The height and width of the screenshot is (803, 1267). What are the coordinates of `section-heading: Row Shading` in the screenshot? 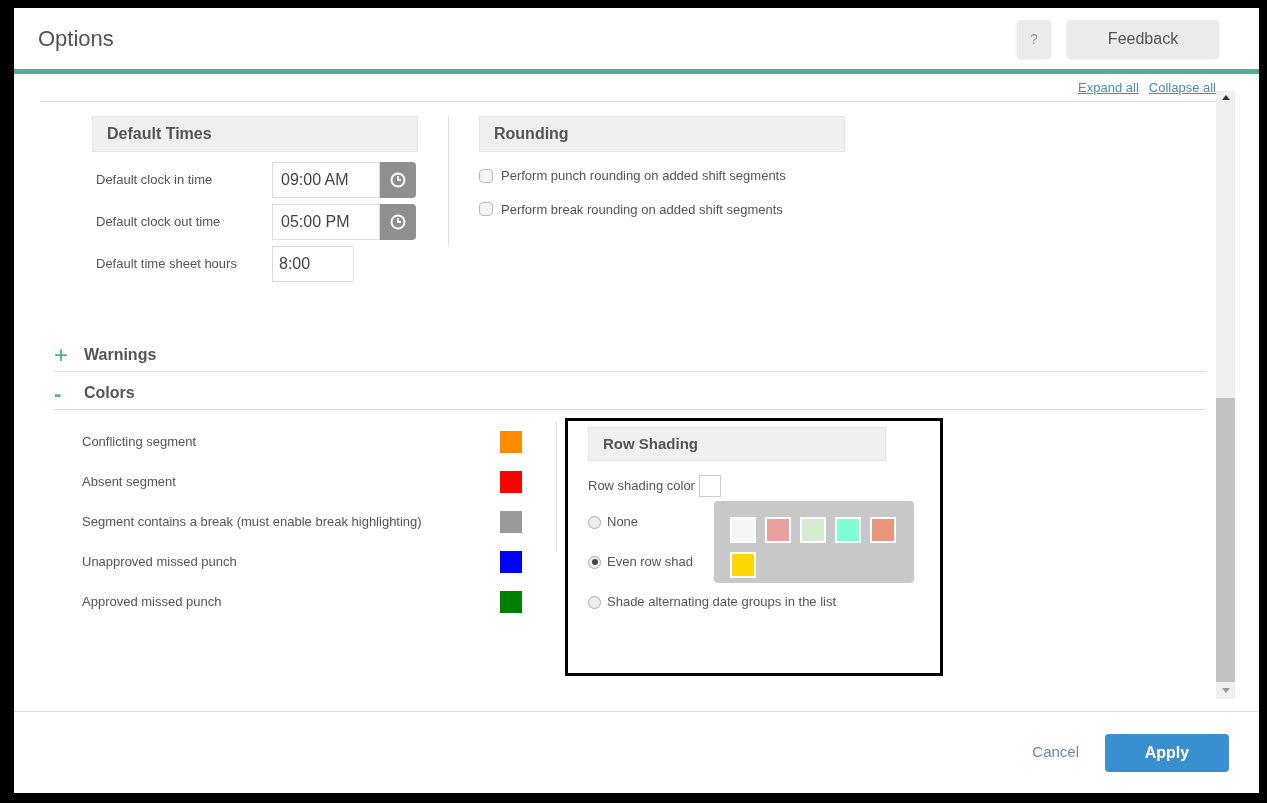 It's located at (737, 444).